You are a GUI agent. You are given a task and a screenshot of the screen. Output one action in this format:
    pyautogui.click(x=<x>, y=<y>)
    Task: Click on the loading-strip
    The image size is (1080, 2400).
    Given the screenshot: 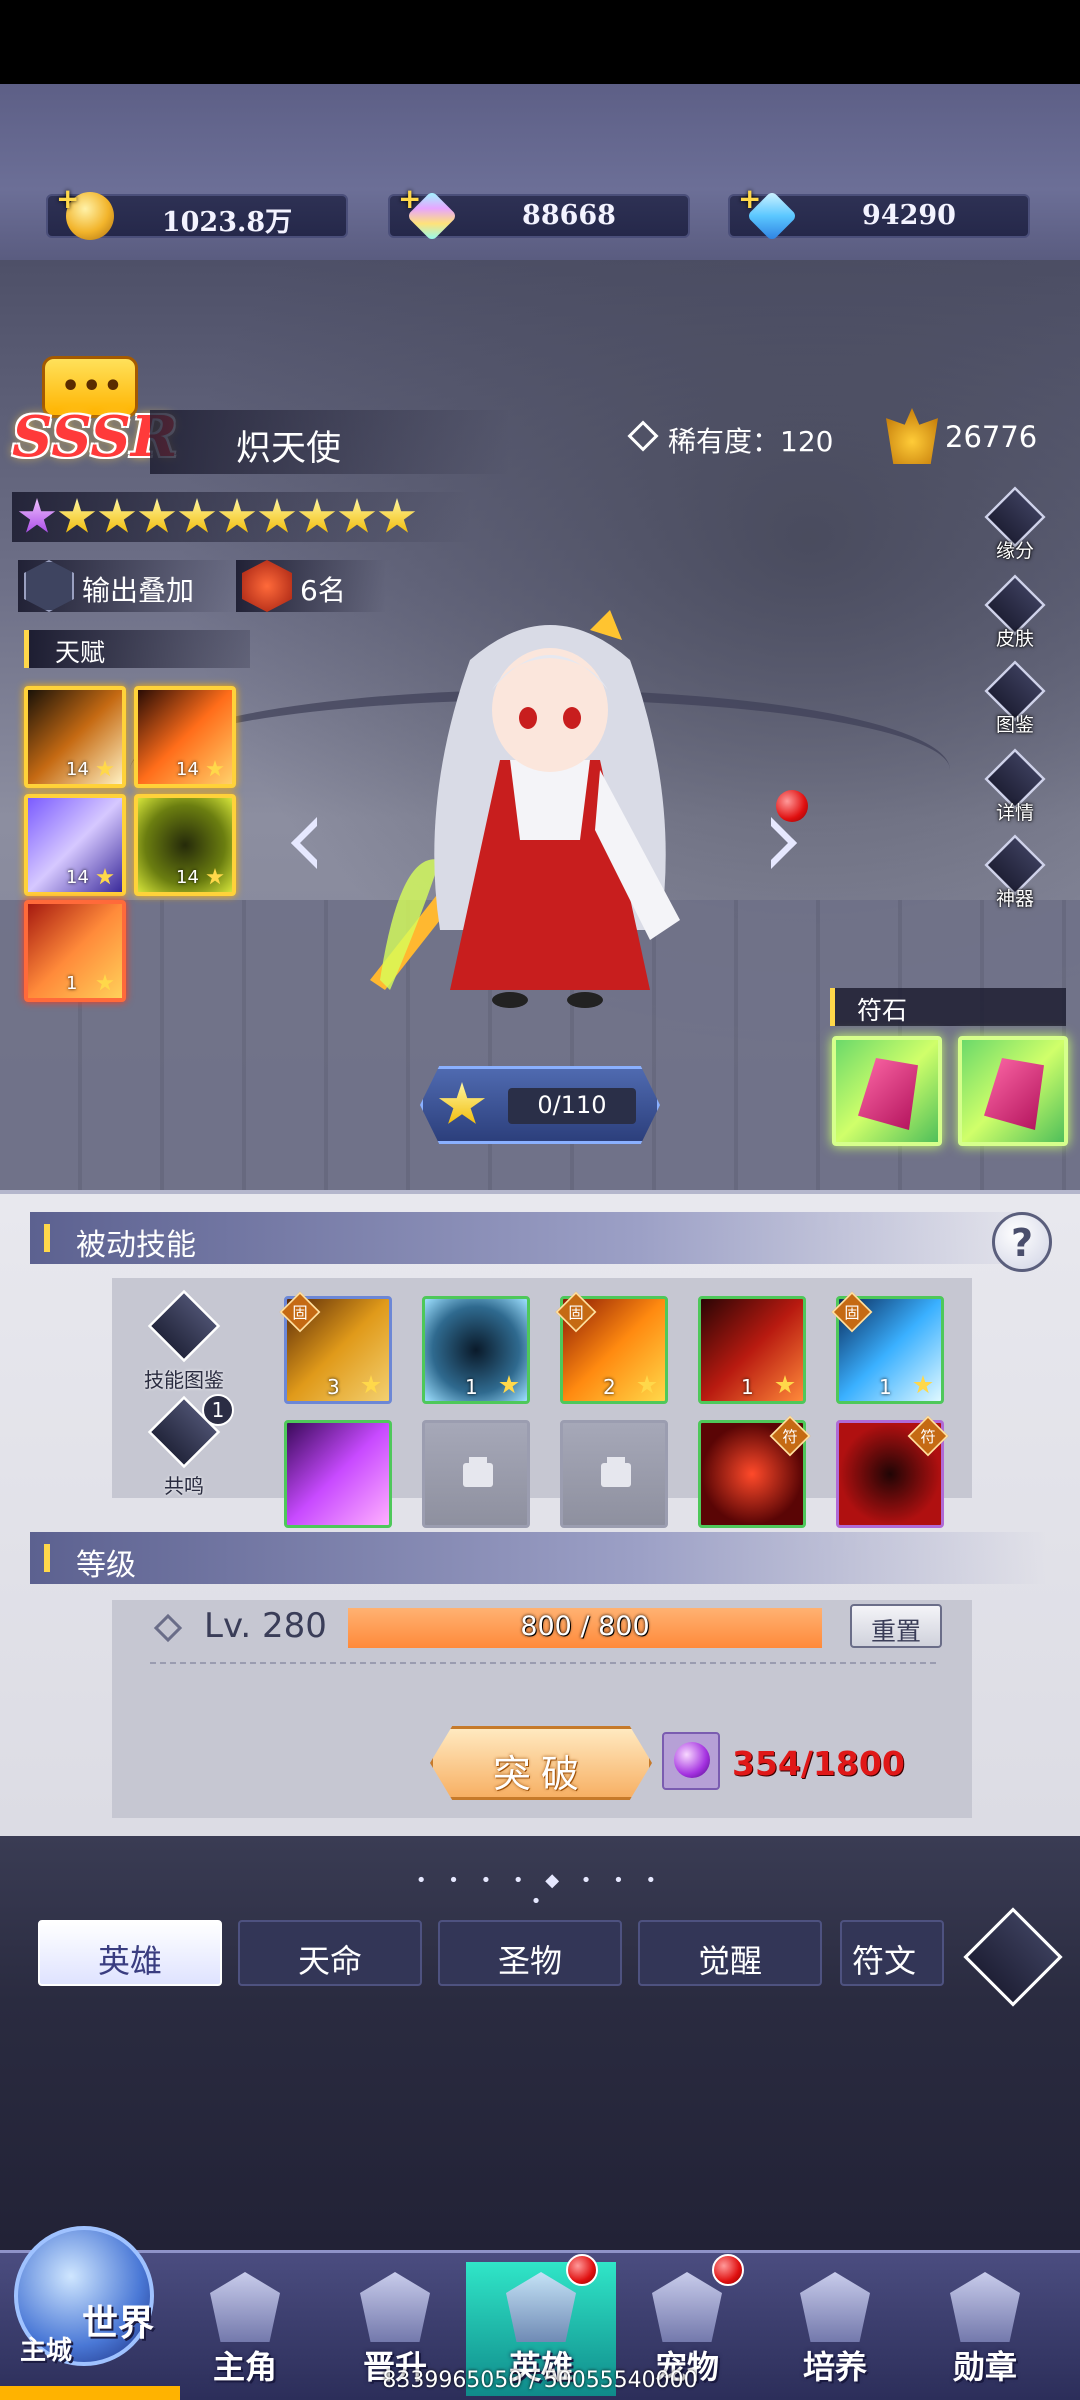 What is the action you would take?
    pyautogui.click(x=90, y=2393)
    